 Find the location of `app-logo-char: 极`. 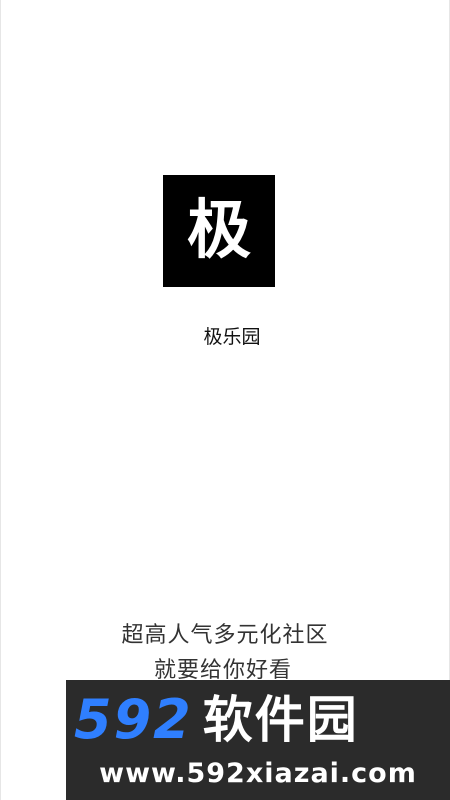

app-logo-char: 极 is located at coordinates (219, 231).